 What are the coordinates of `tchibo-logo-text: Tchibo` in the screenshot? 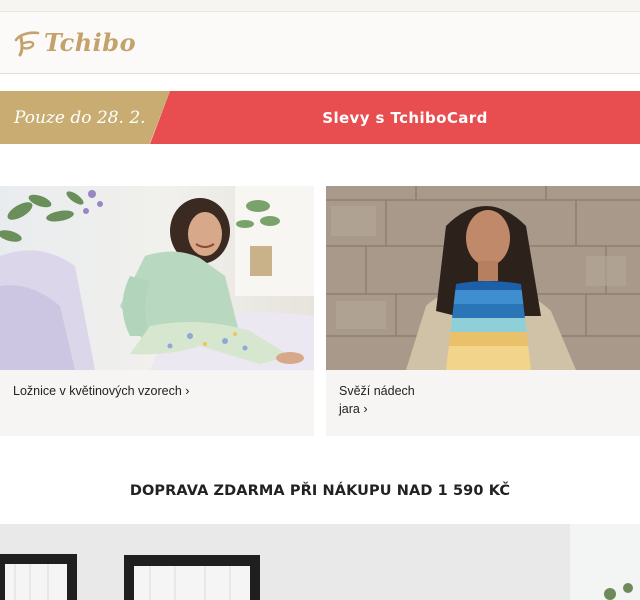 It's located at (90, 42).